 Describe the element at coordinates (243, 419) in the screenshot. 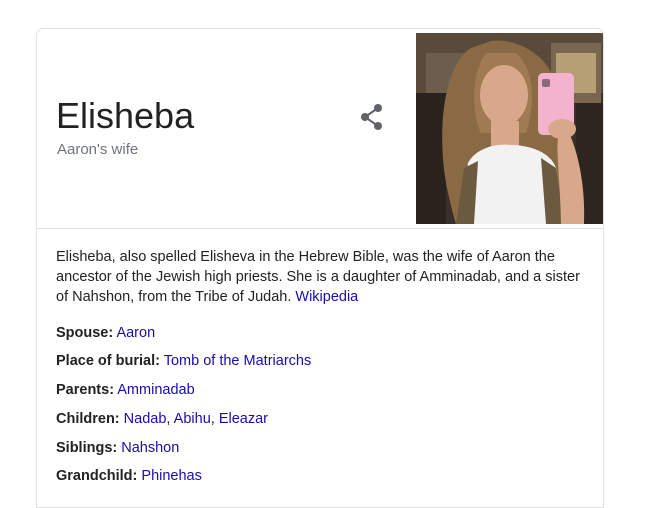

I see `fact-value-link: Eleazar` at that location.